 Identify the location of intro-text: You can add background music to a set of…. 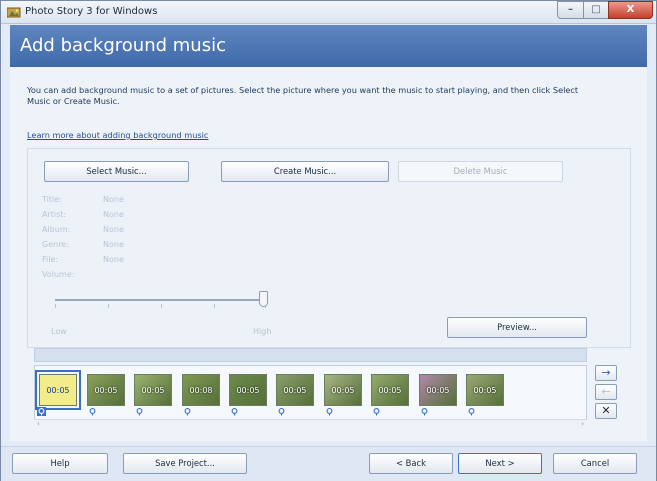
(303, 95).